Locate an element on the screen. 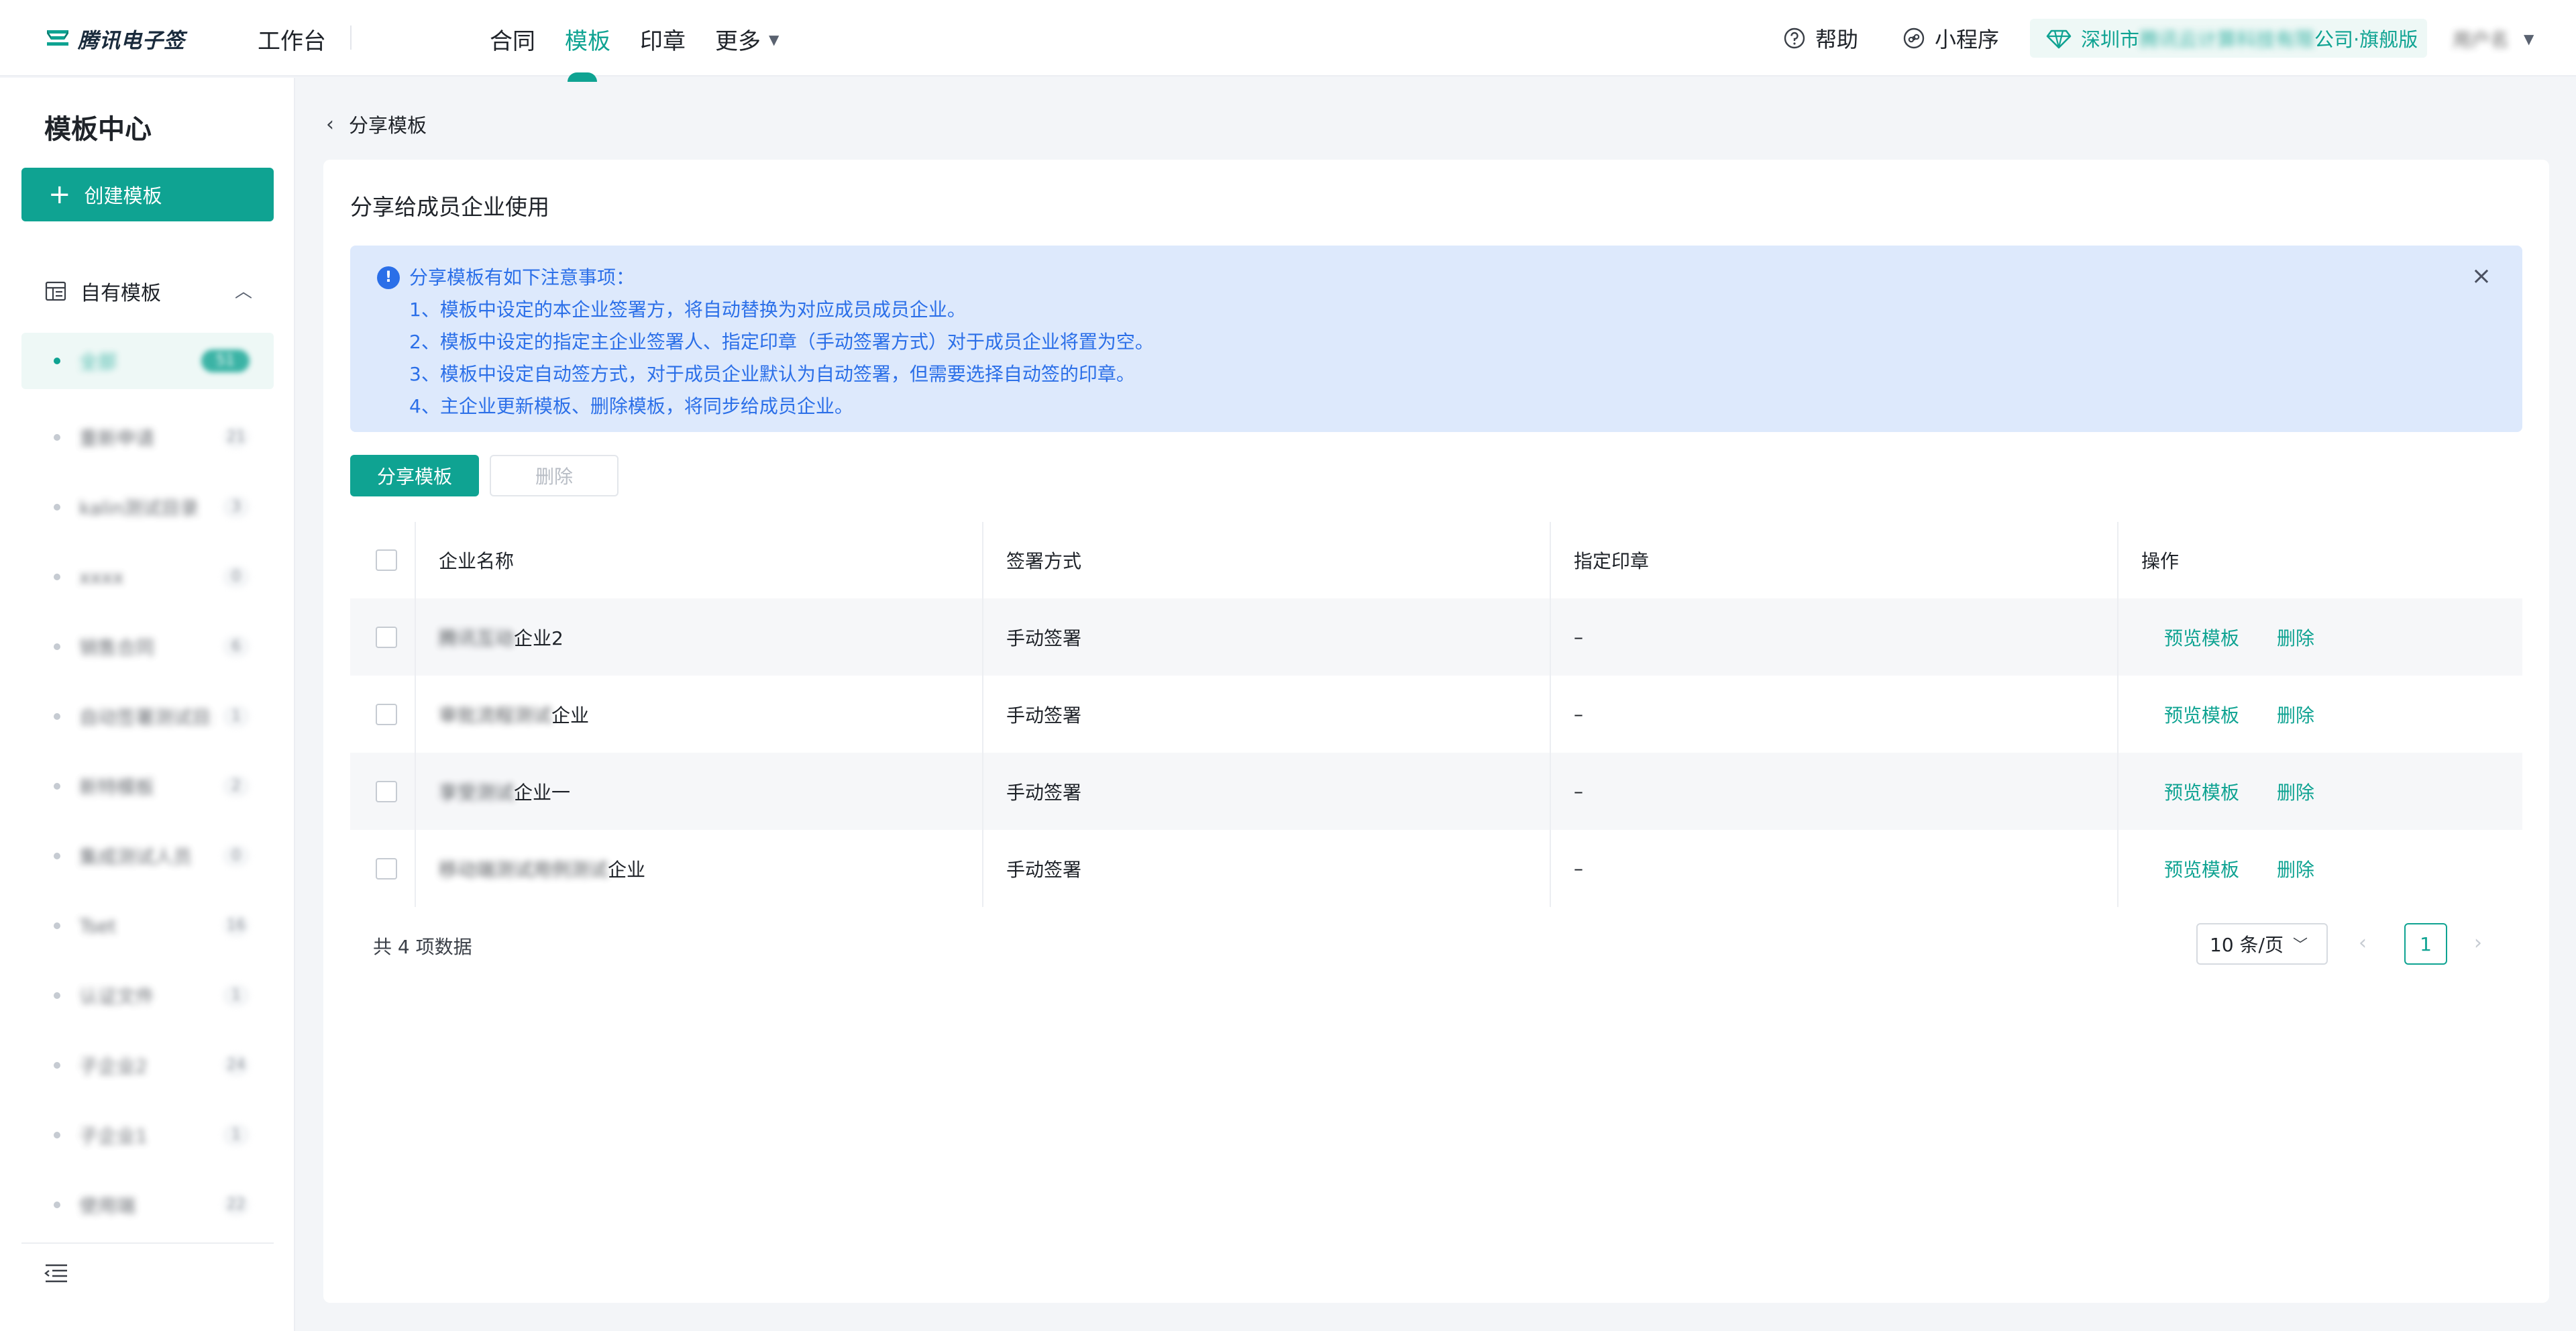 The height and width of the screenshot is (1331, 2576). folder-count: 22 is located at coordinates (236, 1204).